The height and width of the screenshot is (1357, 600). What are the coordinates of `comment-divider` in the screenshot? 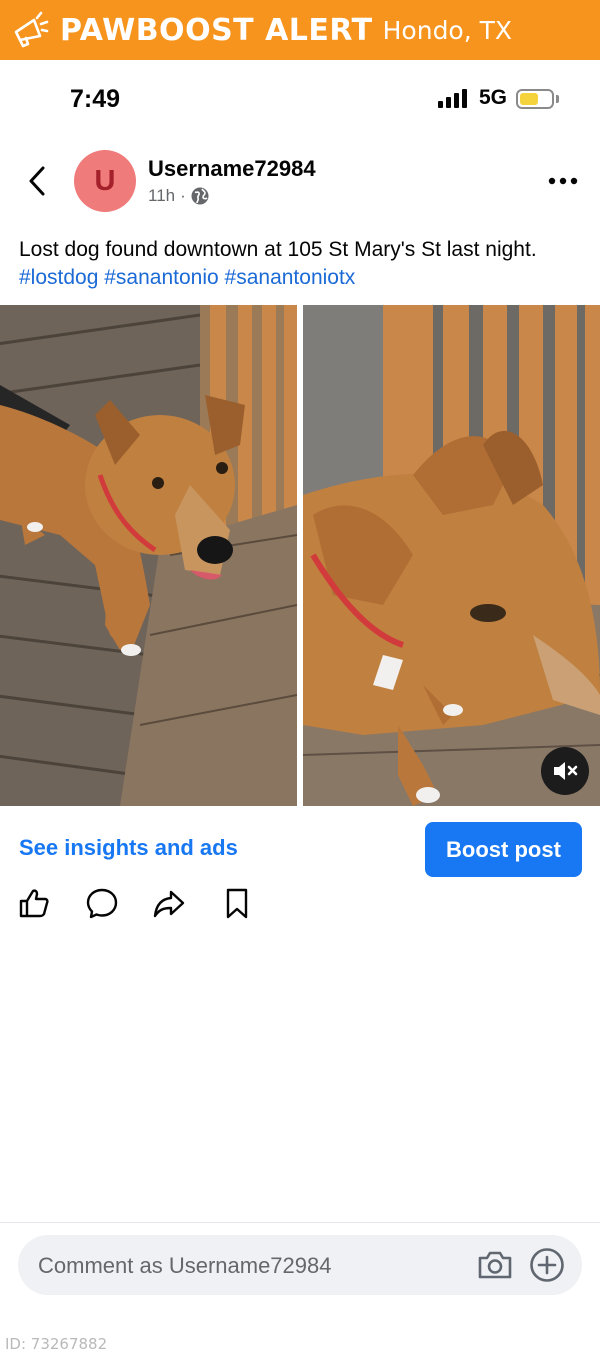 It's located at (300, 1222).